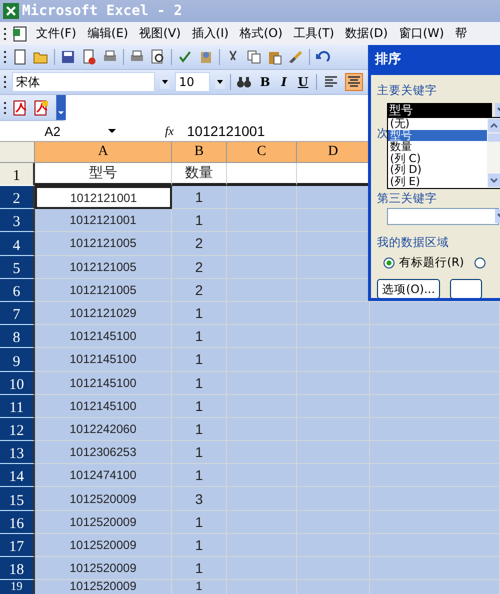 This screenshot has height=594, width=500. Describe the element at coordinates (17, 314) in the screenshot. I see `row-header: 7` at that location.